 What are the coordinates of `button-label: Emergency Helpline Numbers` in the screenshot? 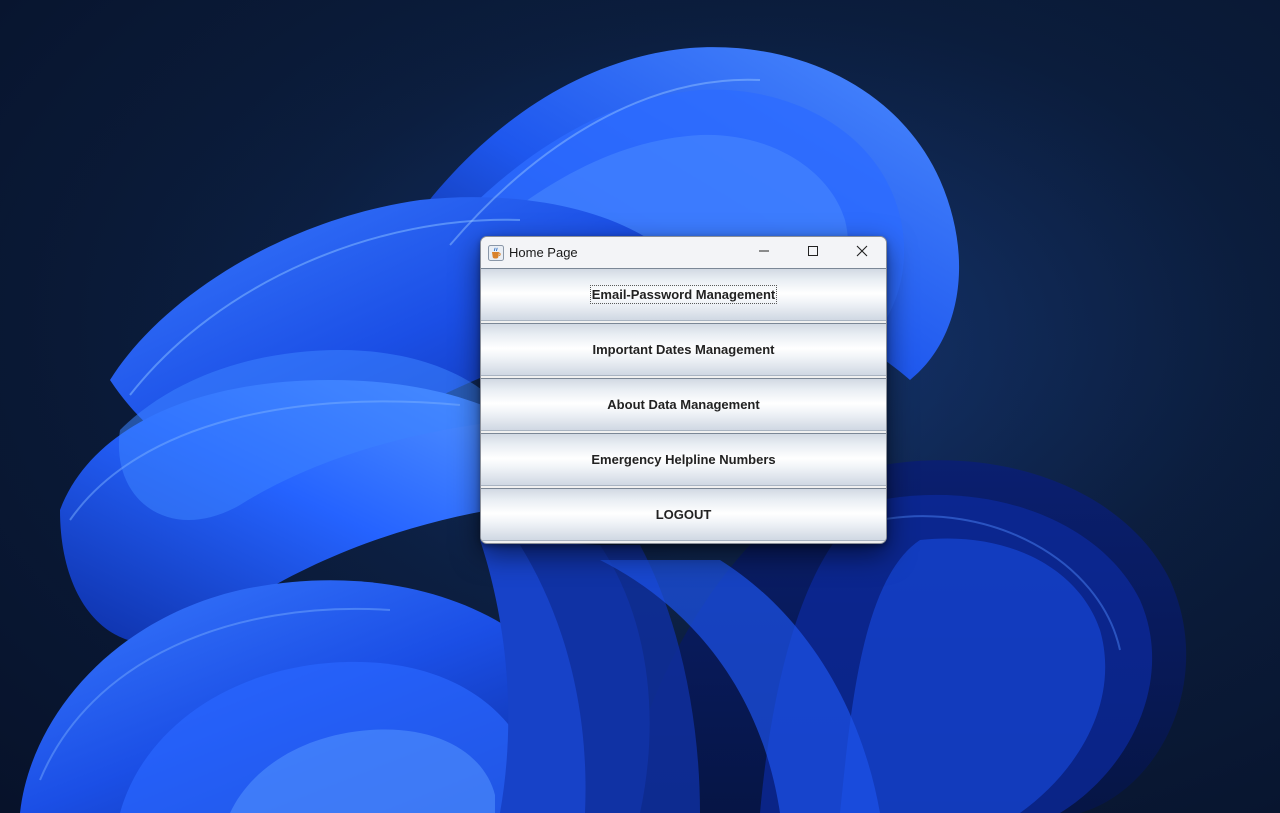 It's located at (683, 459).